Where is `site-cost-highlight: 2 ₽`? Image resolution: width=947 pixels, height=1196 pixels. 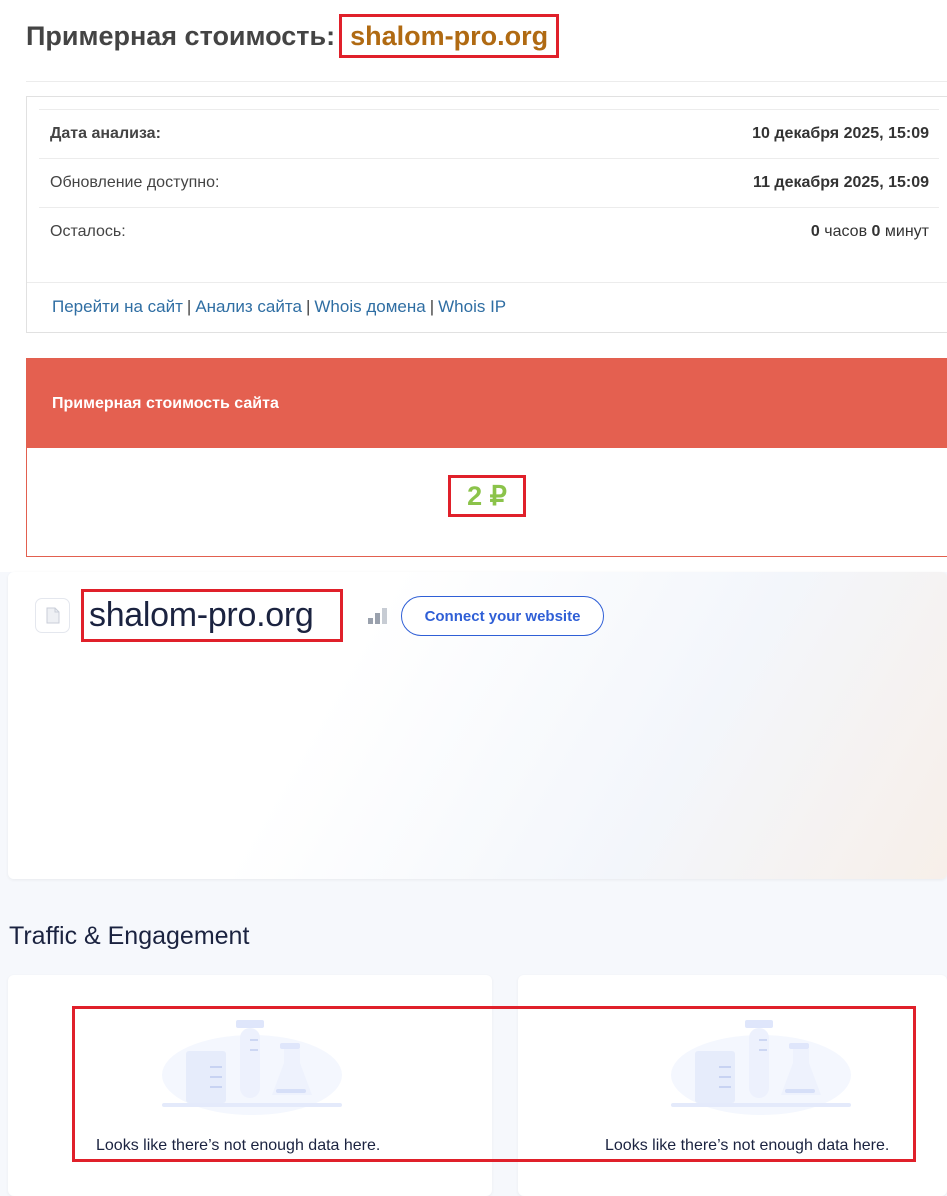
site-cost-highlight: 2 ₽ is located at coordinates (487, 496).